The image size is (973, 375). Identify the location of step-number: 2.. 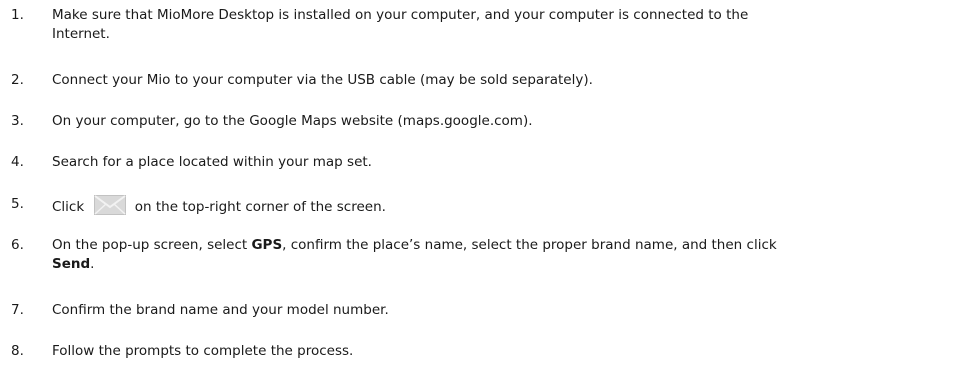
(17, 80).